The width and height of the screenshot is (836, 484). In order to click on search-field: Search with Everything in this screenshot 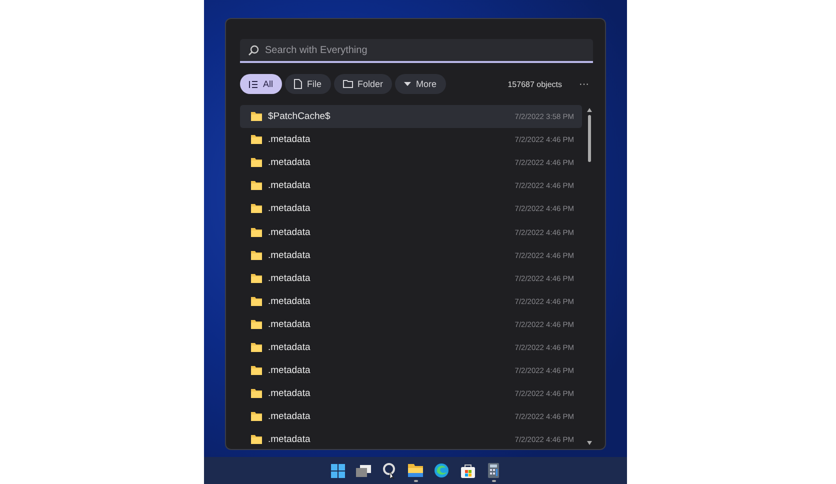, I will do `click(416, 51)`.